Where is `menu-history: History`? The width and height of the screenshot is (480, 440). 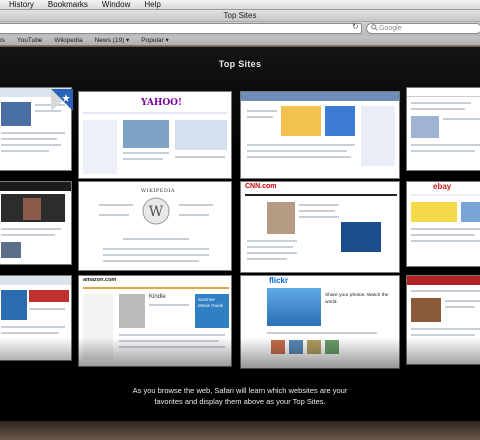 menu-history: History is located at coordinates (20, 5).